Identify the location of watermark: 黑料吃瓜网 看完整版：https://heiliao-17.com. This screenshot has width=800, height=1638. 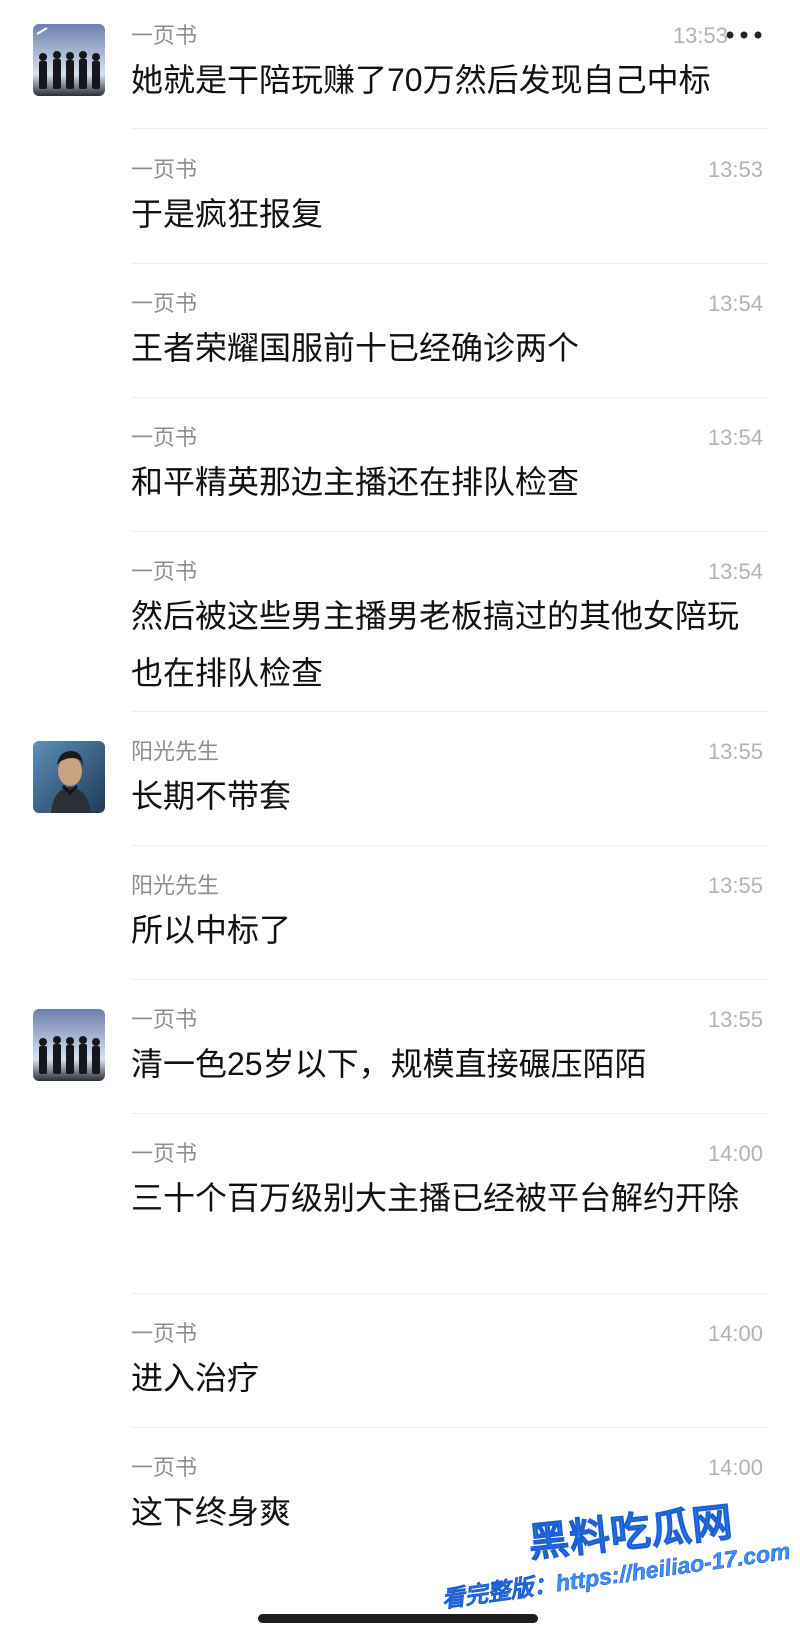
(616, 1558).